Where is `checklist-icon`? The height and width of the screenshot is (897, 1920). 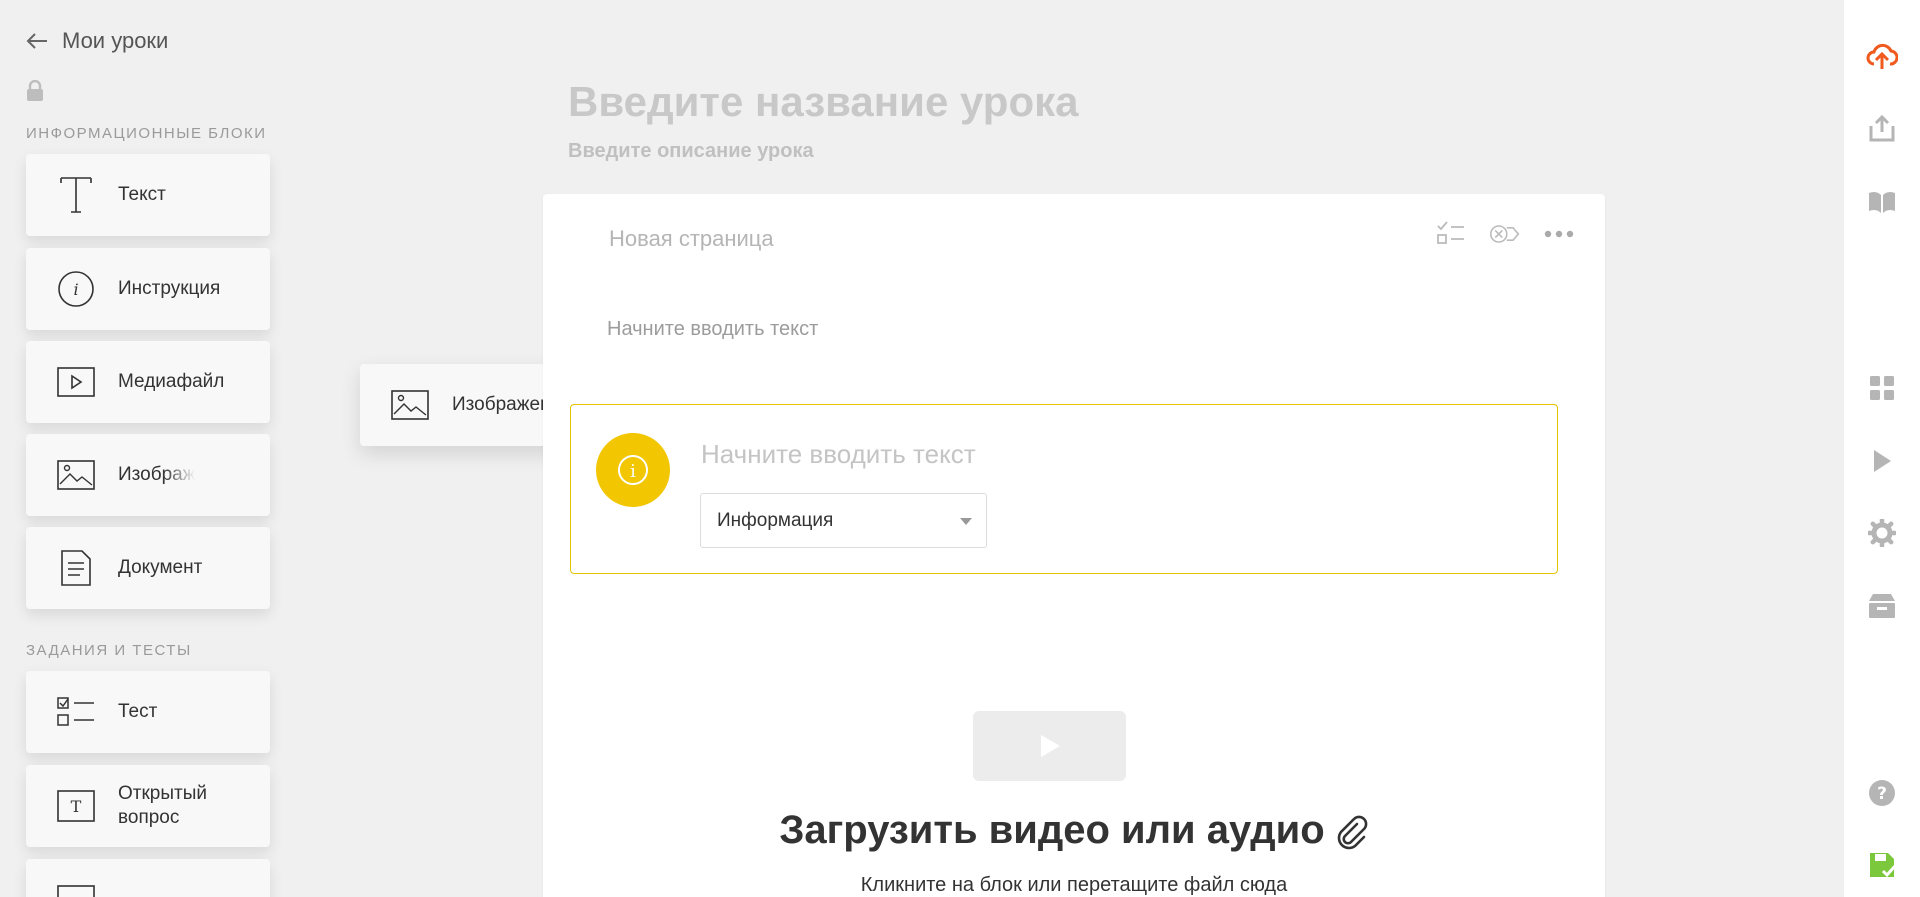 checklist-icon is located at coordinates (1451, 234).